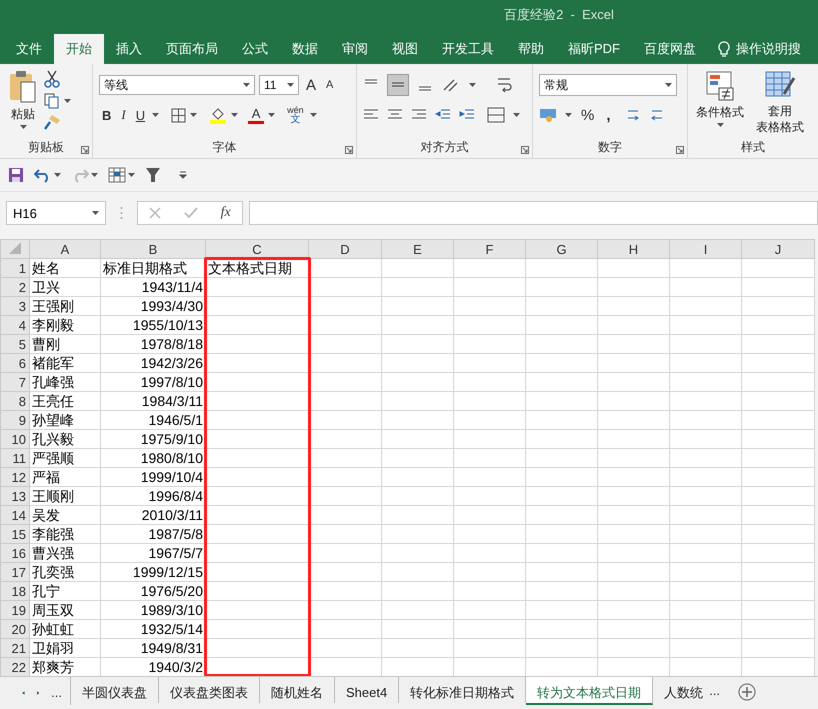  Describe the element at coordinates (209, 690) in the screenshot. I see `sheet-tab: 仪表盘类图表` at that location.